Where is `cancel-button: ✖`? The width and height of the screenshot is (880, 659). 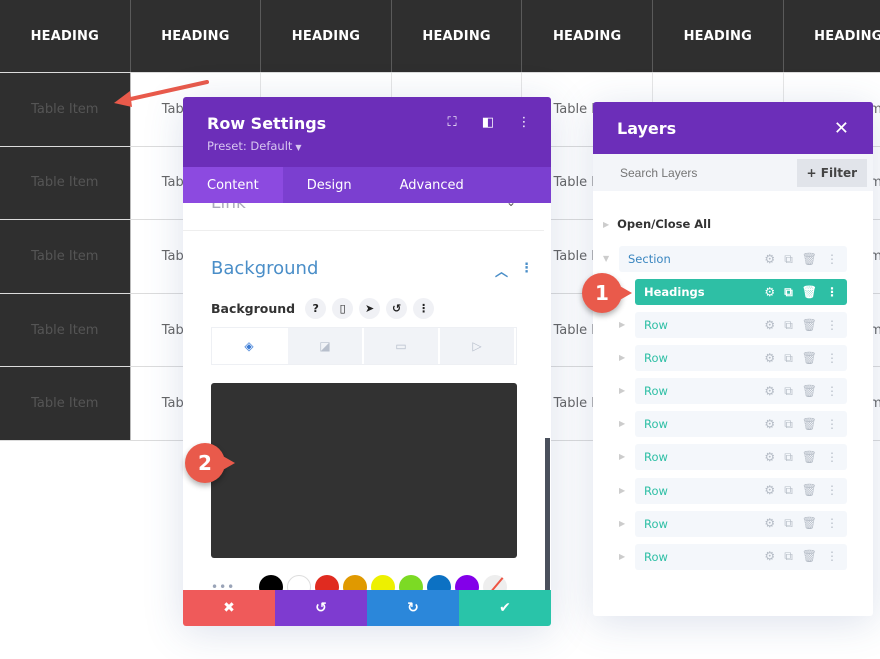 cancel-button: ✖ is located at coordinates (229, 608).